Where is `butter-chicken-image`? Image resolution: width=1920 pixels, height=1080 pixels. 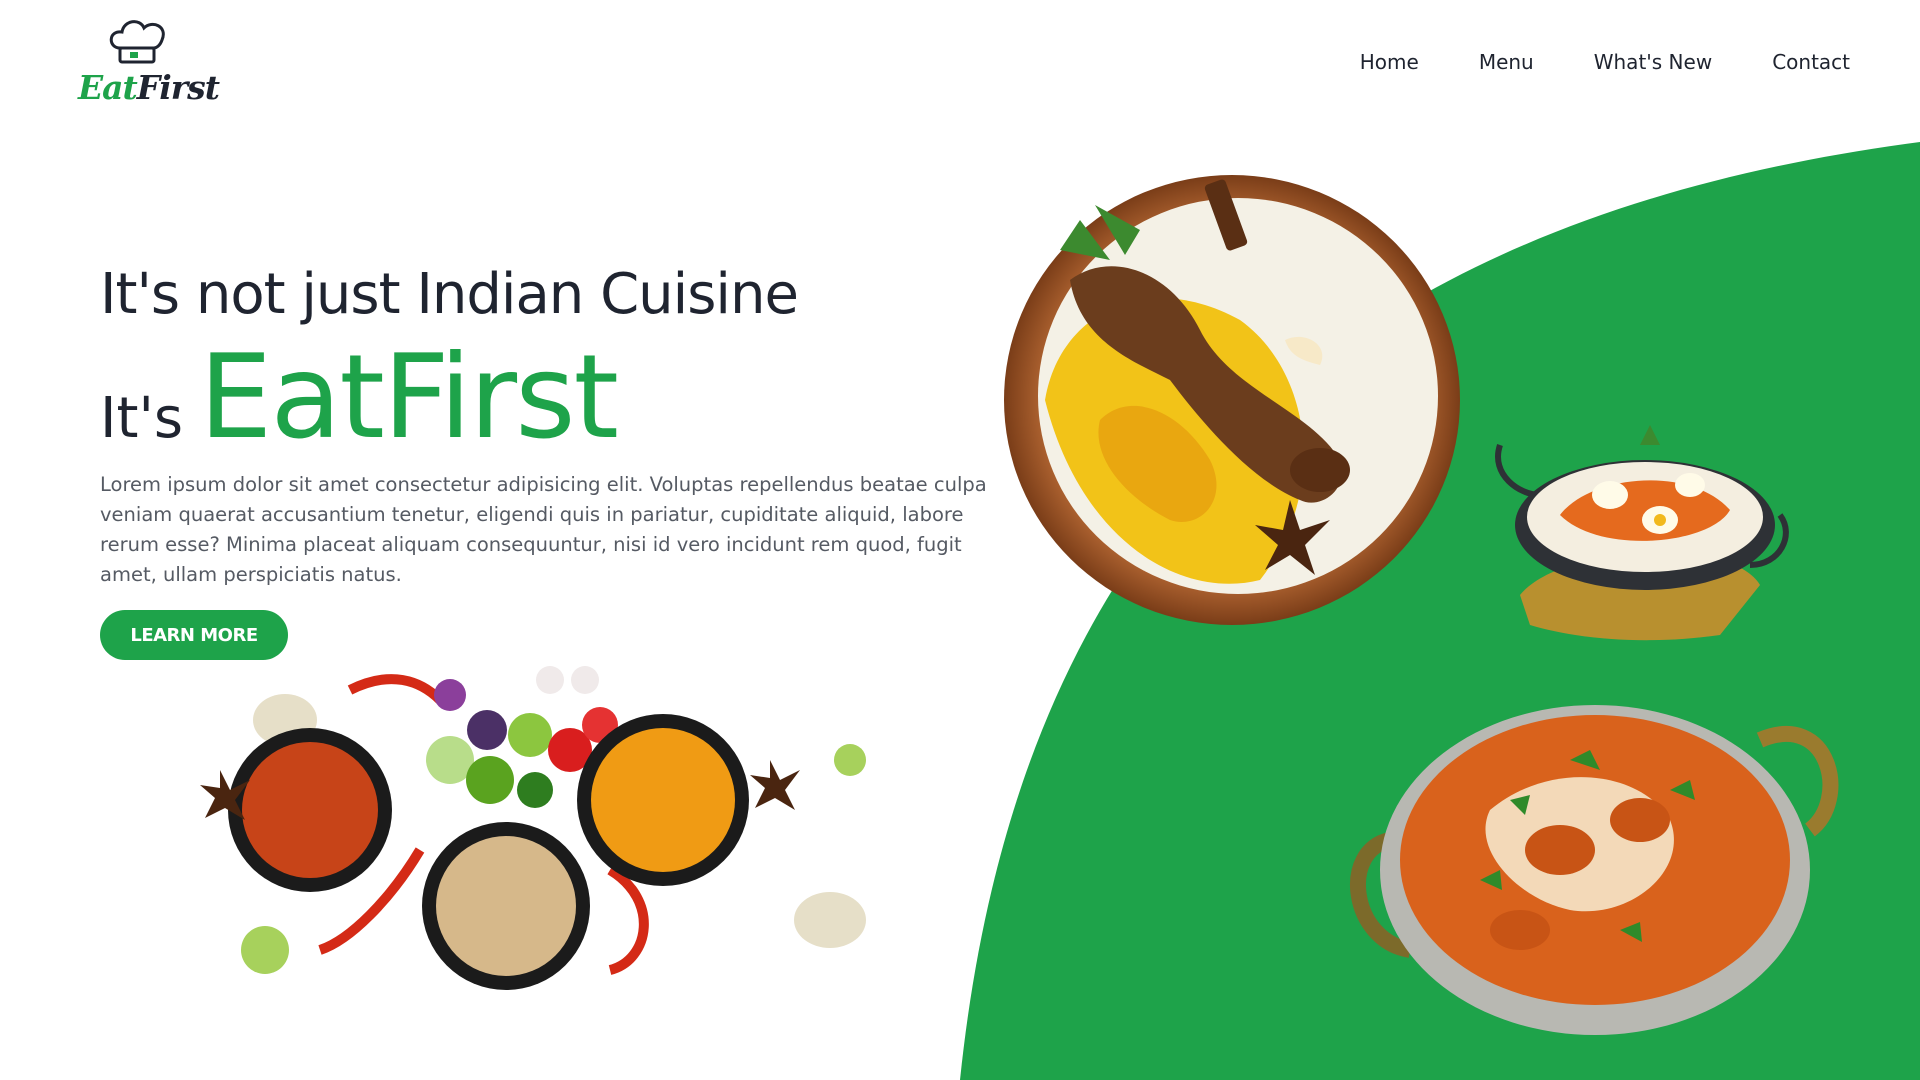
butter-chicken-image is located at coordinates (1594, 870).